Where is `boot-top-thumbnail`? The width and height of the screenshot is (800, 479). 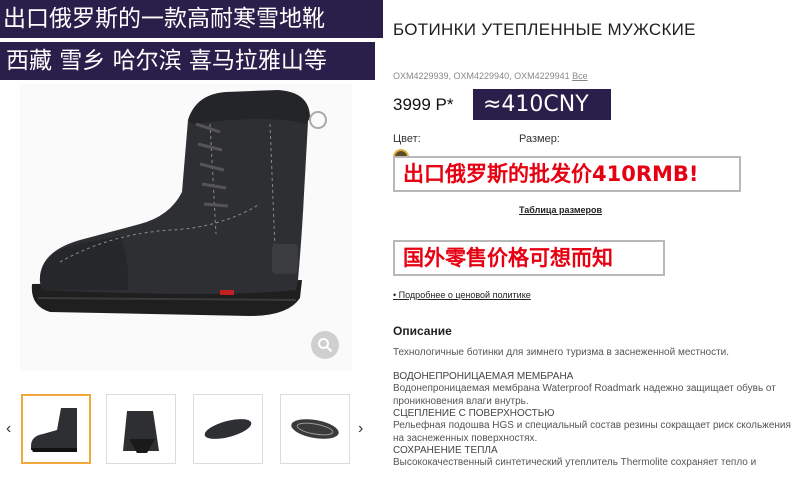 boot-top-thumbnail is located at coordinates (228, 429).